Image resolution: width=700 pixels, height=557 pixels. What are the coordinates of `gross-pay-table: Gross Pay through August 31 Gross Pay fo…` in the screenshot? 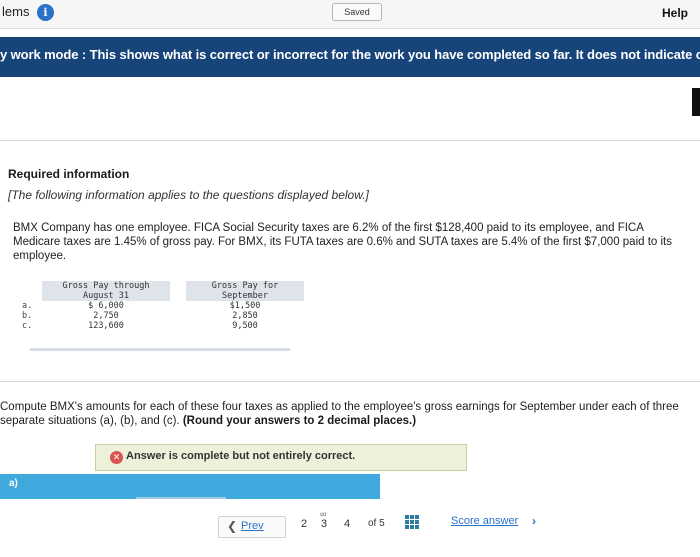 It's located at (161, 306).